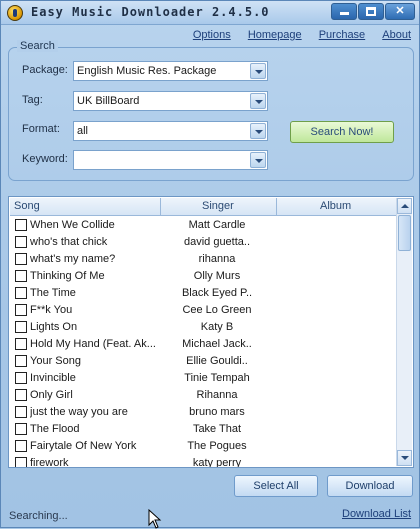  Describe the element at coordinates (55, 361) in the screenshot. I see `song-title: Your Song` at that location.